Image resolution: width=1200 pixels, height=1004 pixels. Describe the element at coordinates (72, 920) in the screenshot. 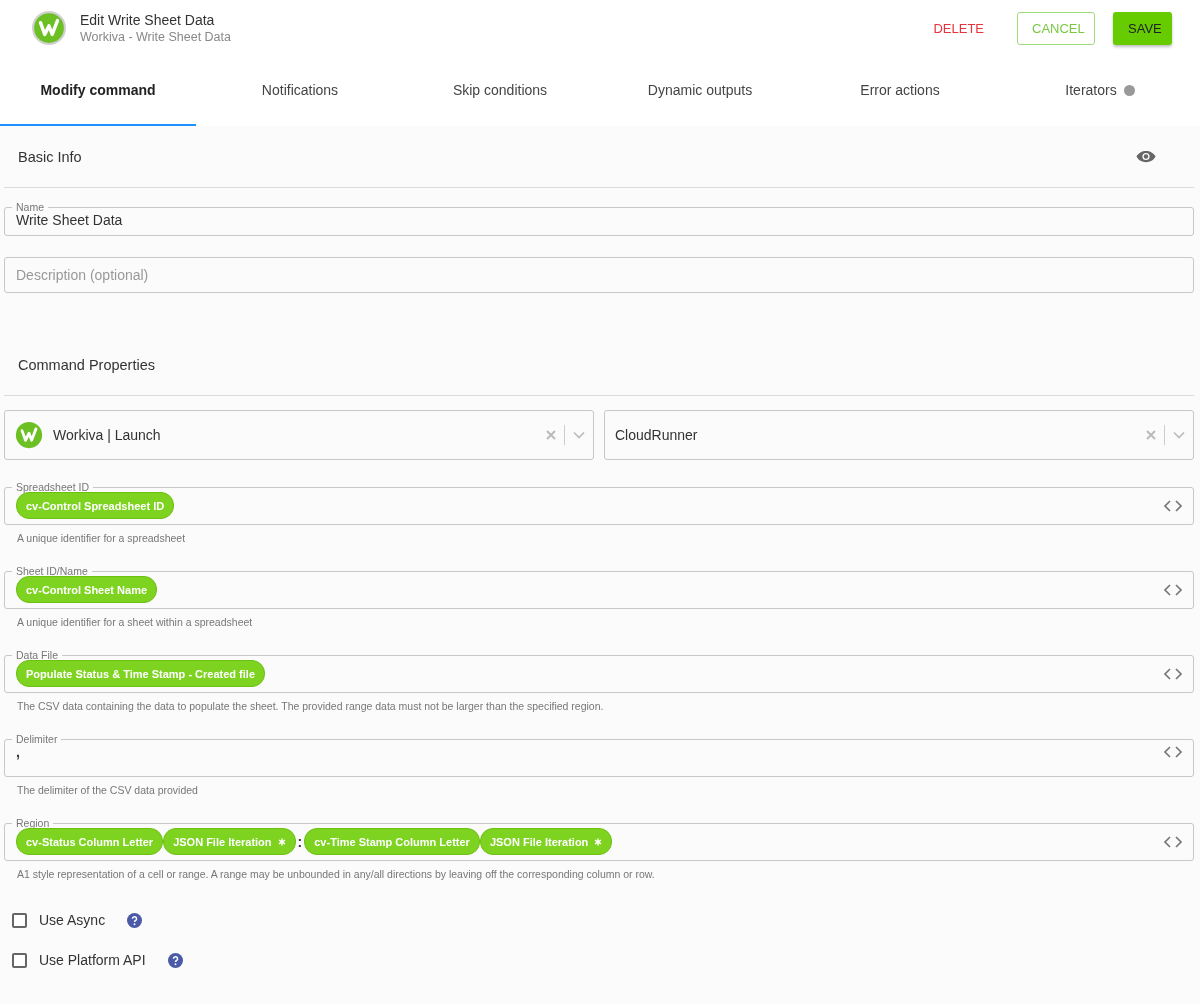

I see `checkbox-label: Use Async` at that location.